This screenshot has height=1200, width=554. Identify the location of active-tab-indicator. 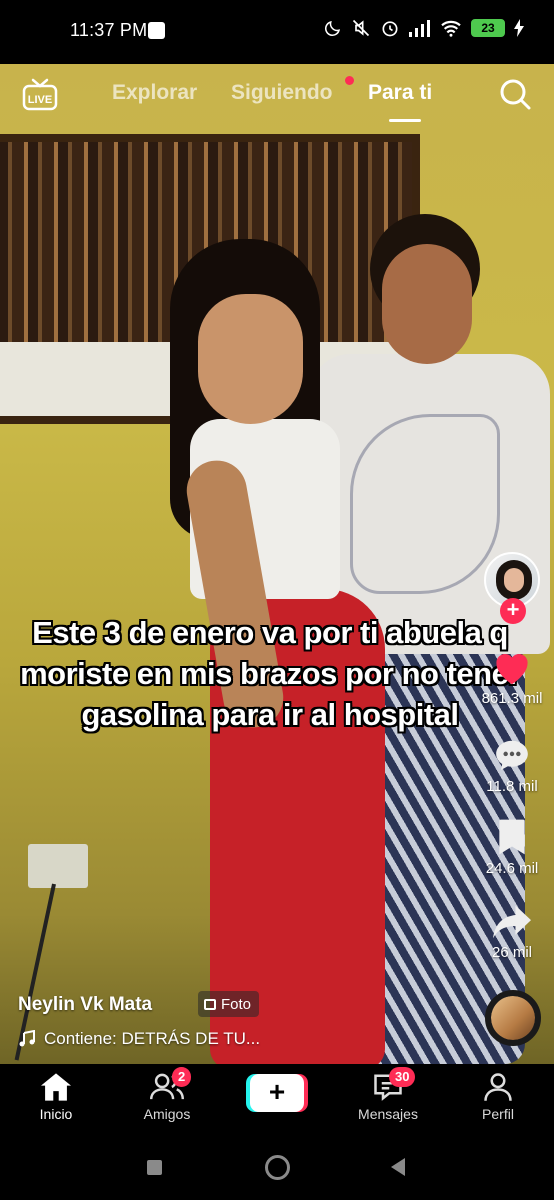
(405, 120).